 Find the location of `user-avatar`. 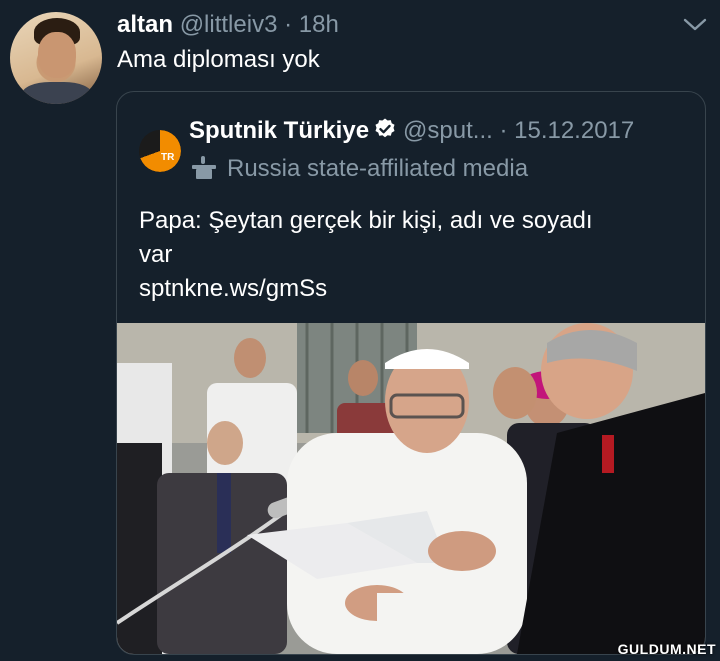

user-avatar is located at coordinates (56, 58).